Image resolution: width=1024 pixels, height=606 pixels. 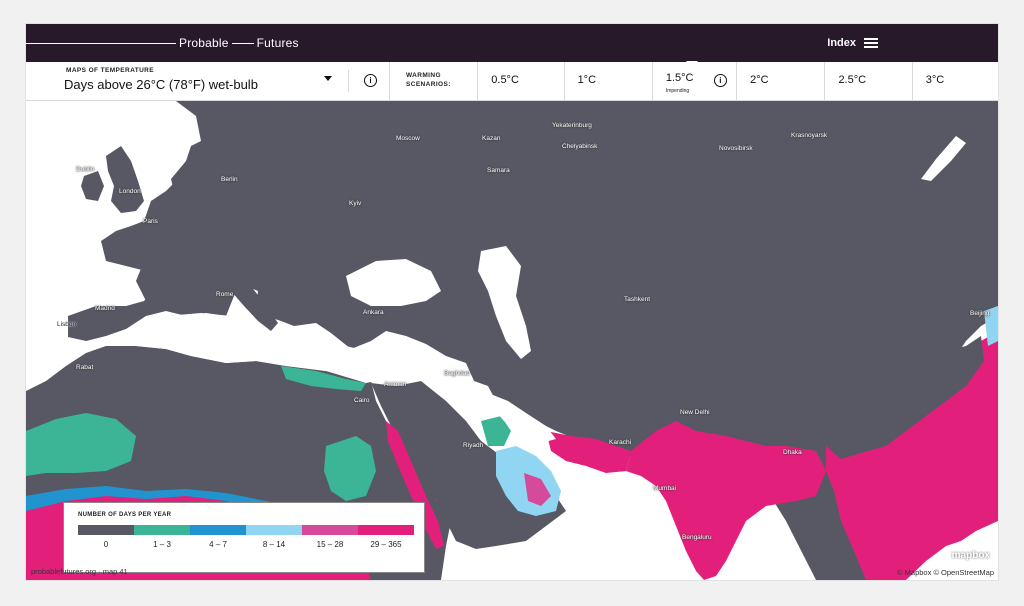 I want to click on city-label: Dublin, so click(x=85, y=169).